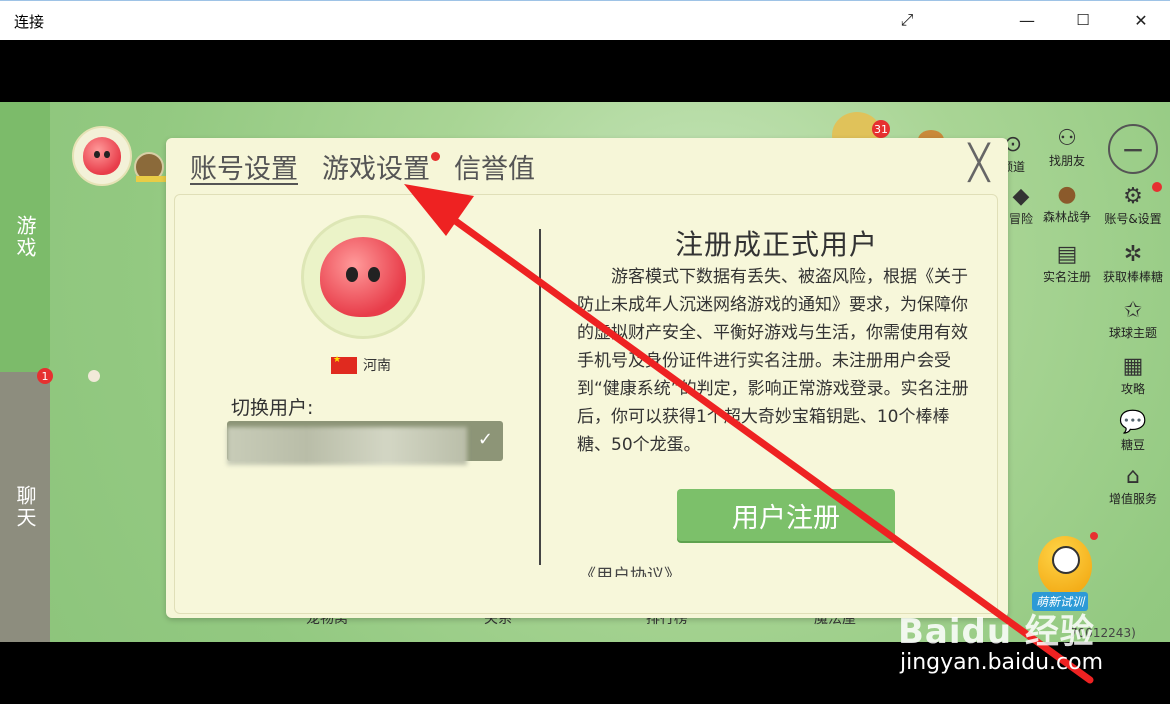 The image size is (1170, 704). What do you see at coordinates (1002, 662) in the screenshot?
I see `watermark-url: jingyan.baidu.com` at bounding box center [1002, 662].